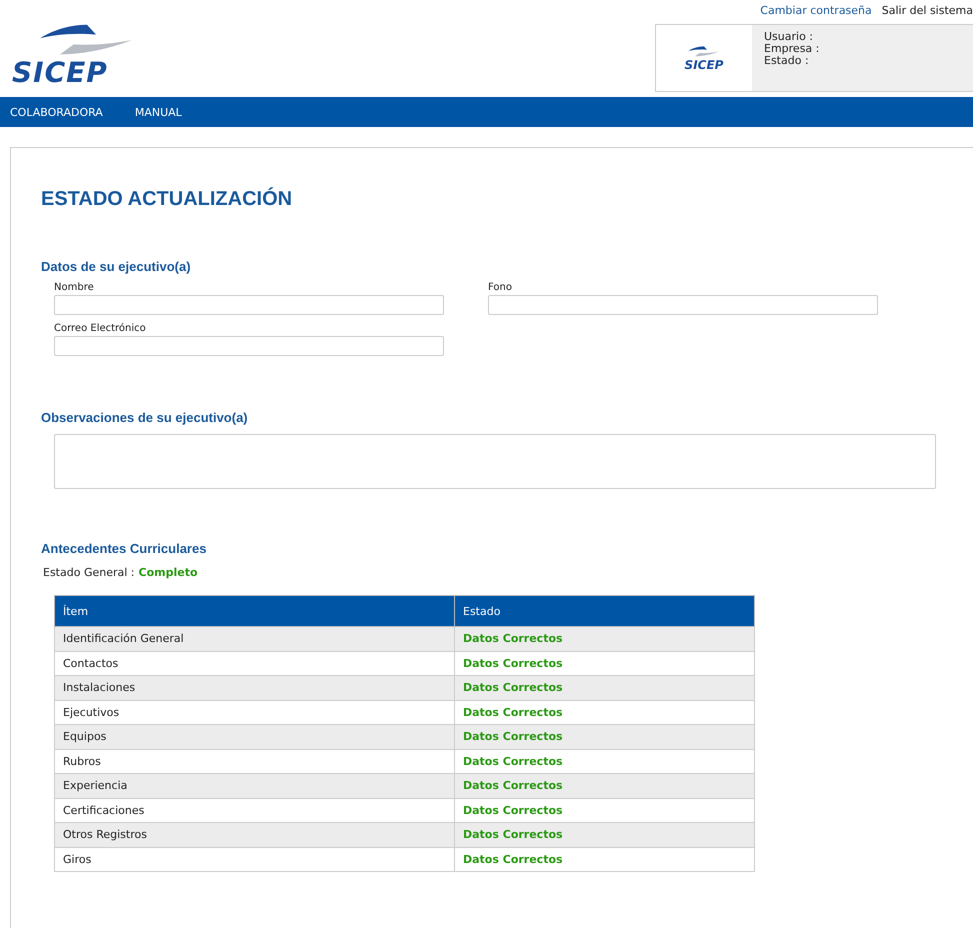  I want to click on user-info-label: Empresa :, so click(792, 49).